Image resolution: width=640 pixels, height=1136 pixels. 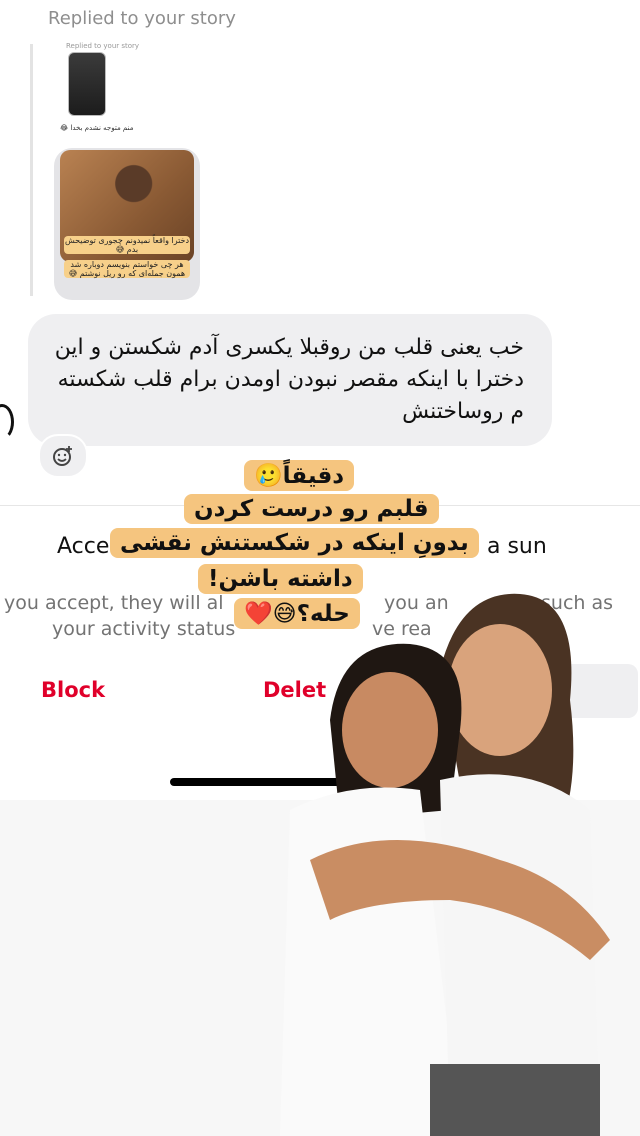 I want to click on sticker-line-4: داشته باشن!, so click(x=280, y=579).